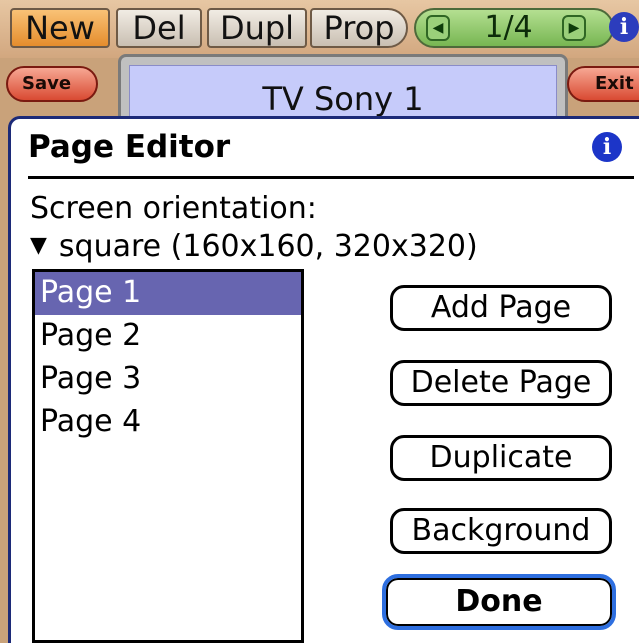 Image resolution: width=639 pixels, height=643 pixels. I want to click on list-item: Page 2, so click(168, 336).